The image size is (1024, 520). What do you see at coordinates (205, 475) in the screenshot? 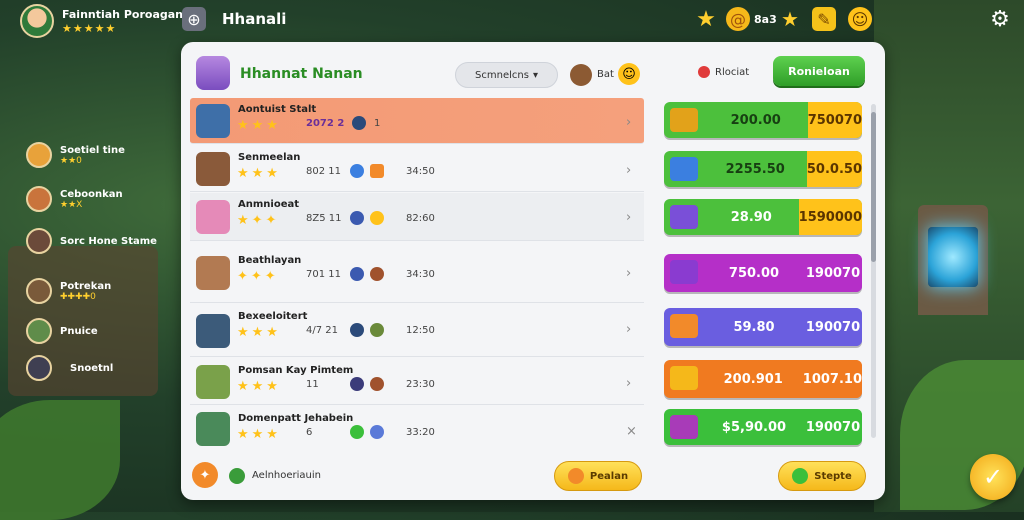
I see `star-badge-icon: ✦` at bounding box center [205, 475].